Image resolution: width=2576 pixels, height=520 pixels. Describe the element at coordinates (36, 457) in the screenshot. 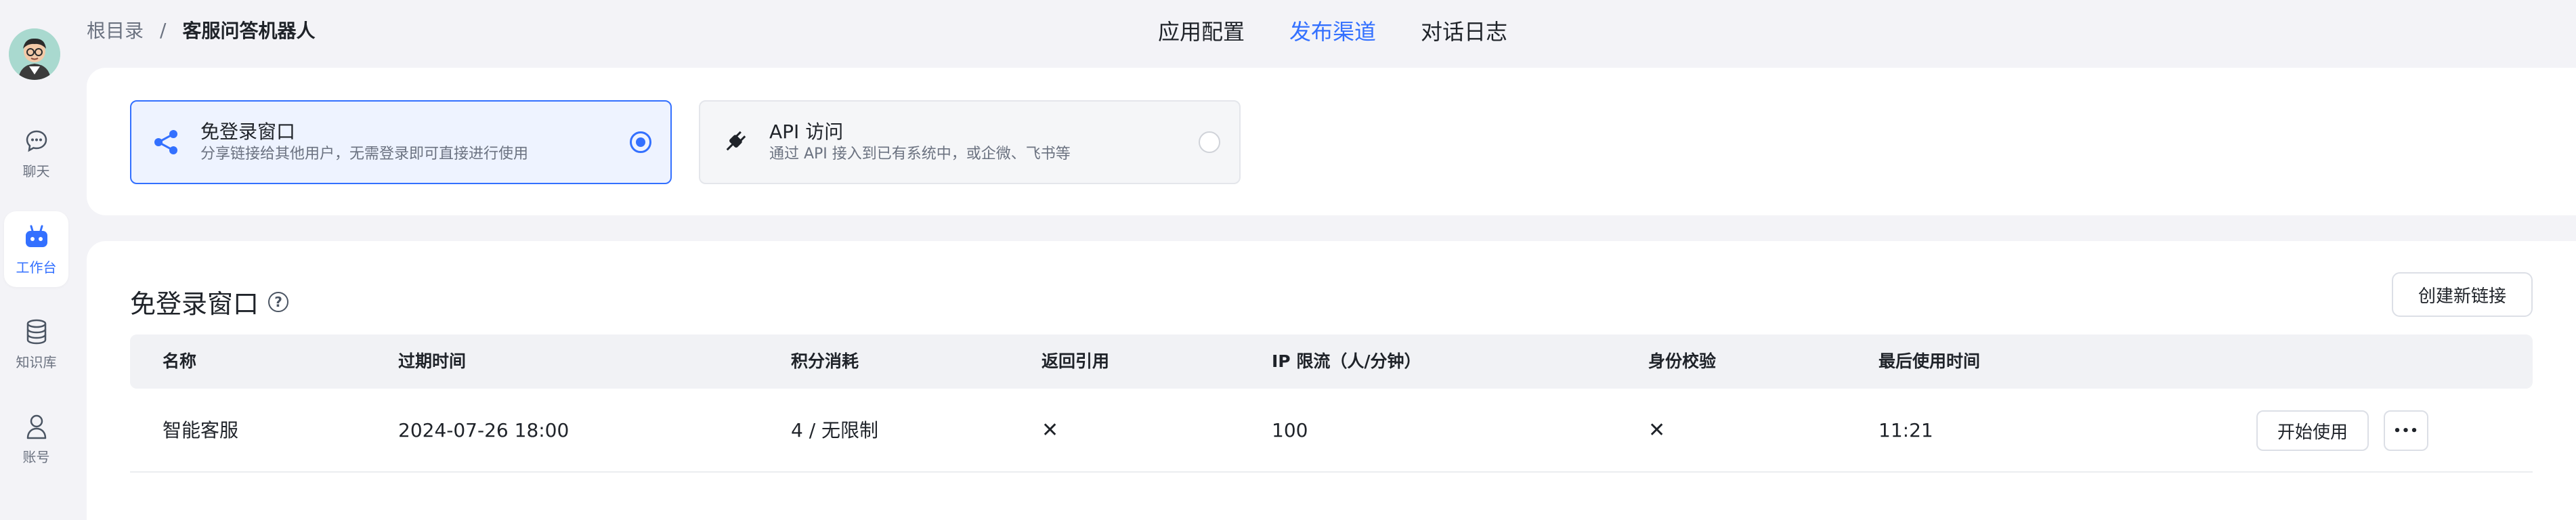

I see `nav-item-label: 账号` at that location.